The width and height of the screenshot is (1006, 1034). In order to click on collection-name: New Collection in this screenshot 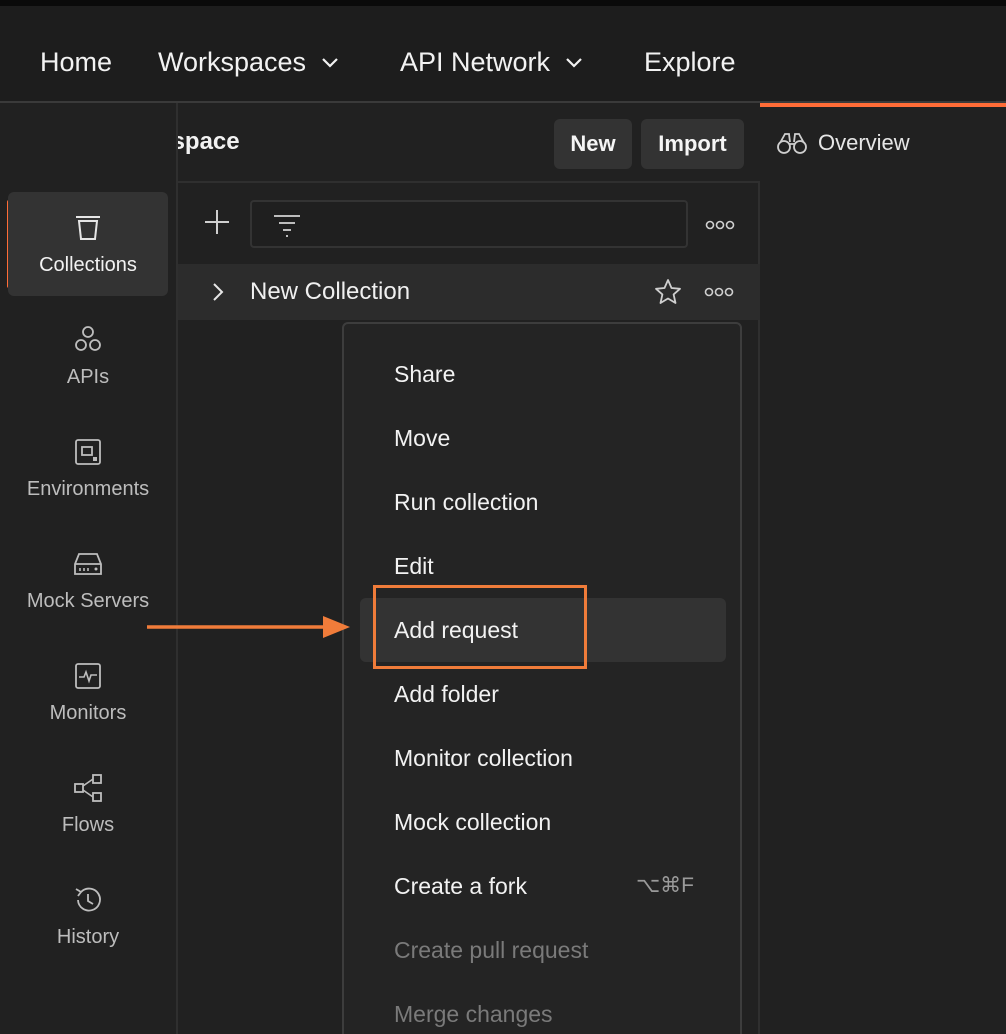, I will do `click(330, 291)`.